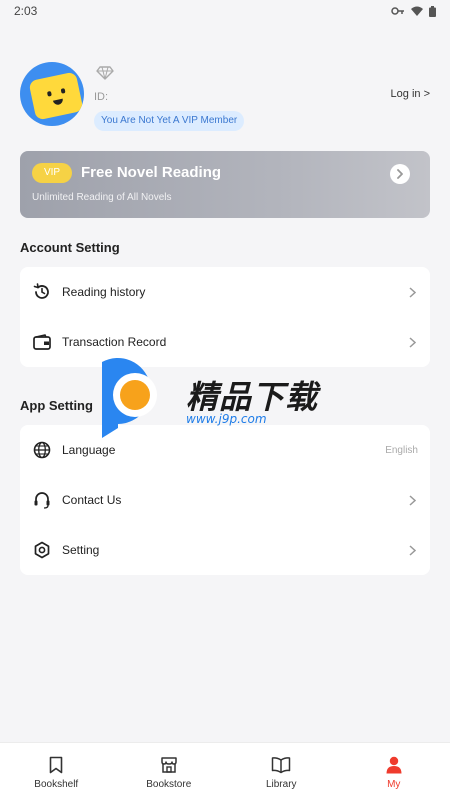 This screenshot has width=450, height=800. I want to click on diamond-icon, so click(105, 73).